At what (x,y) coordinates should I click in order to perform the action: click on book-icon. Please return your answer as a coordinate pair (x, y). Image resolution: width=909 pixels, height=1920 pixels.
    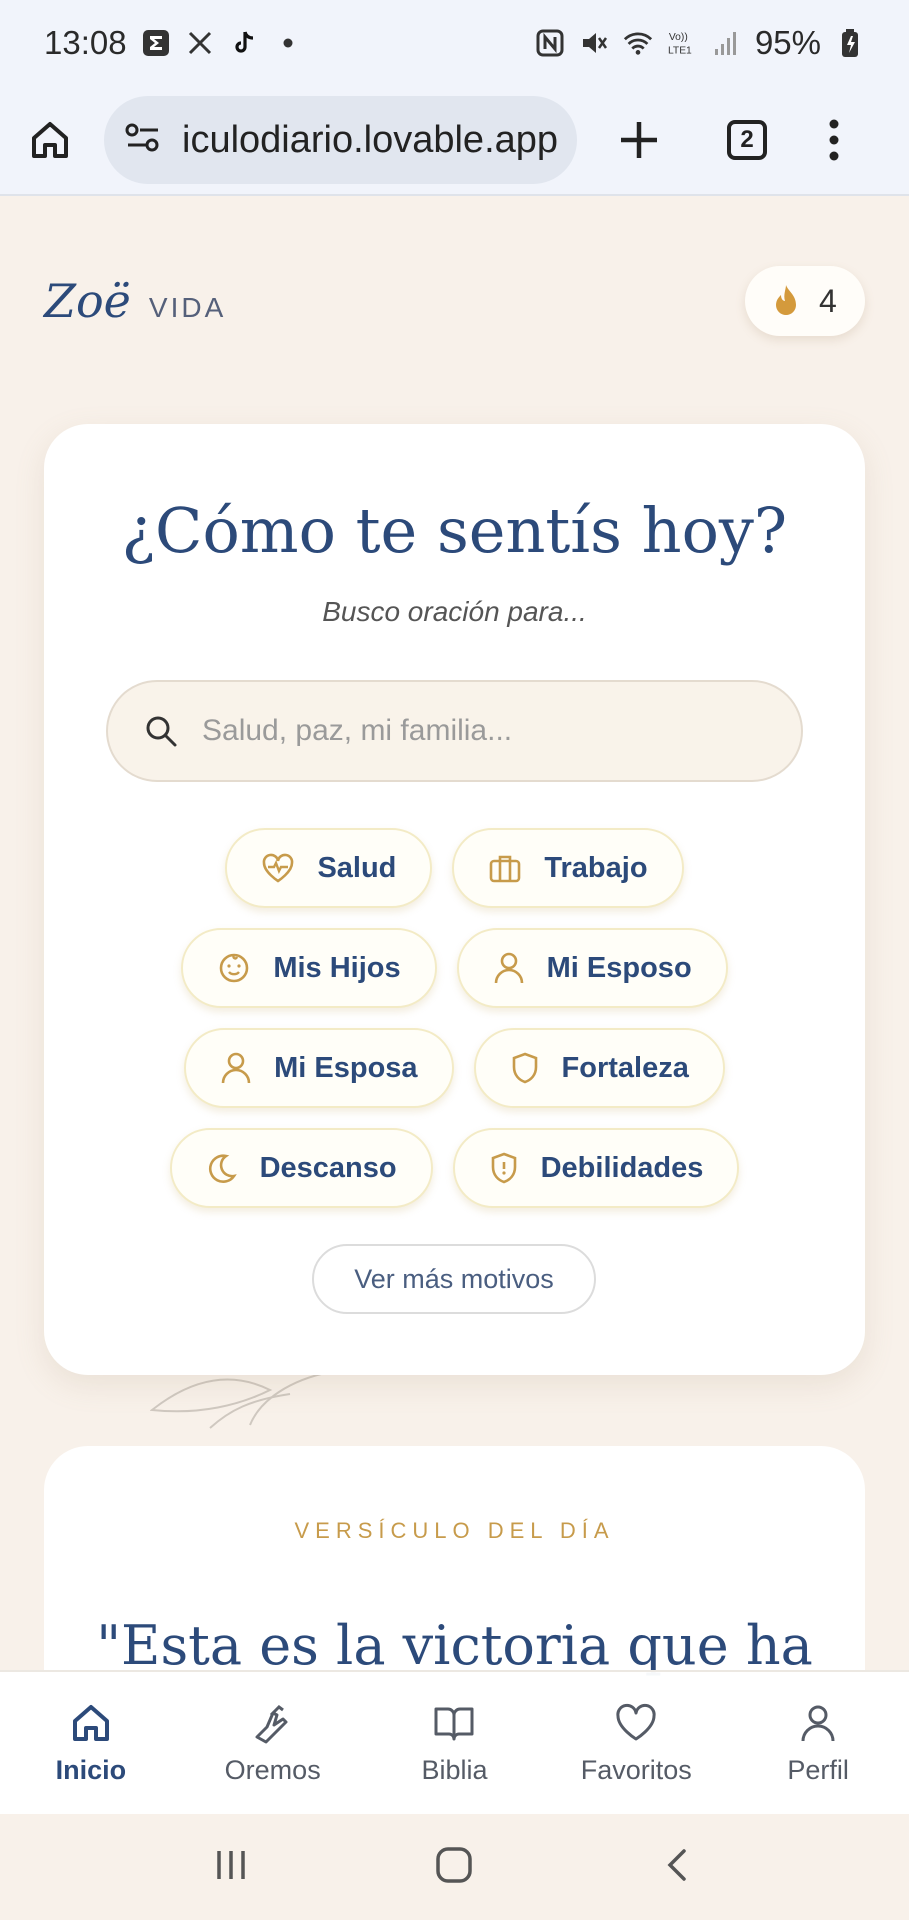
    Looking at the image, I should click on (454, 1723).